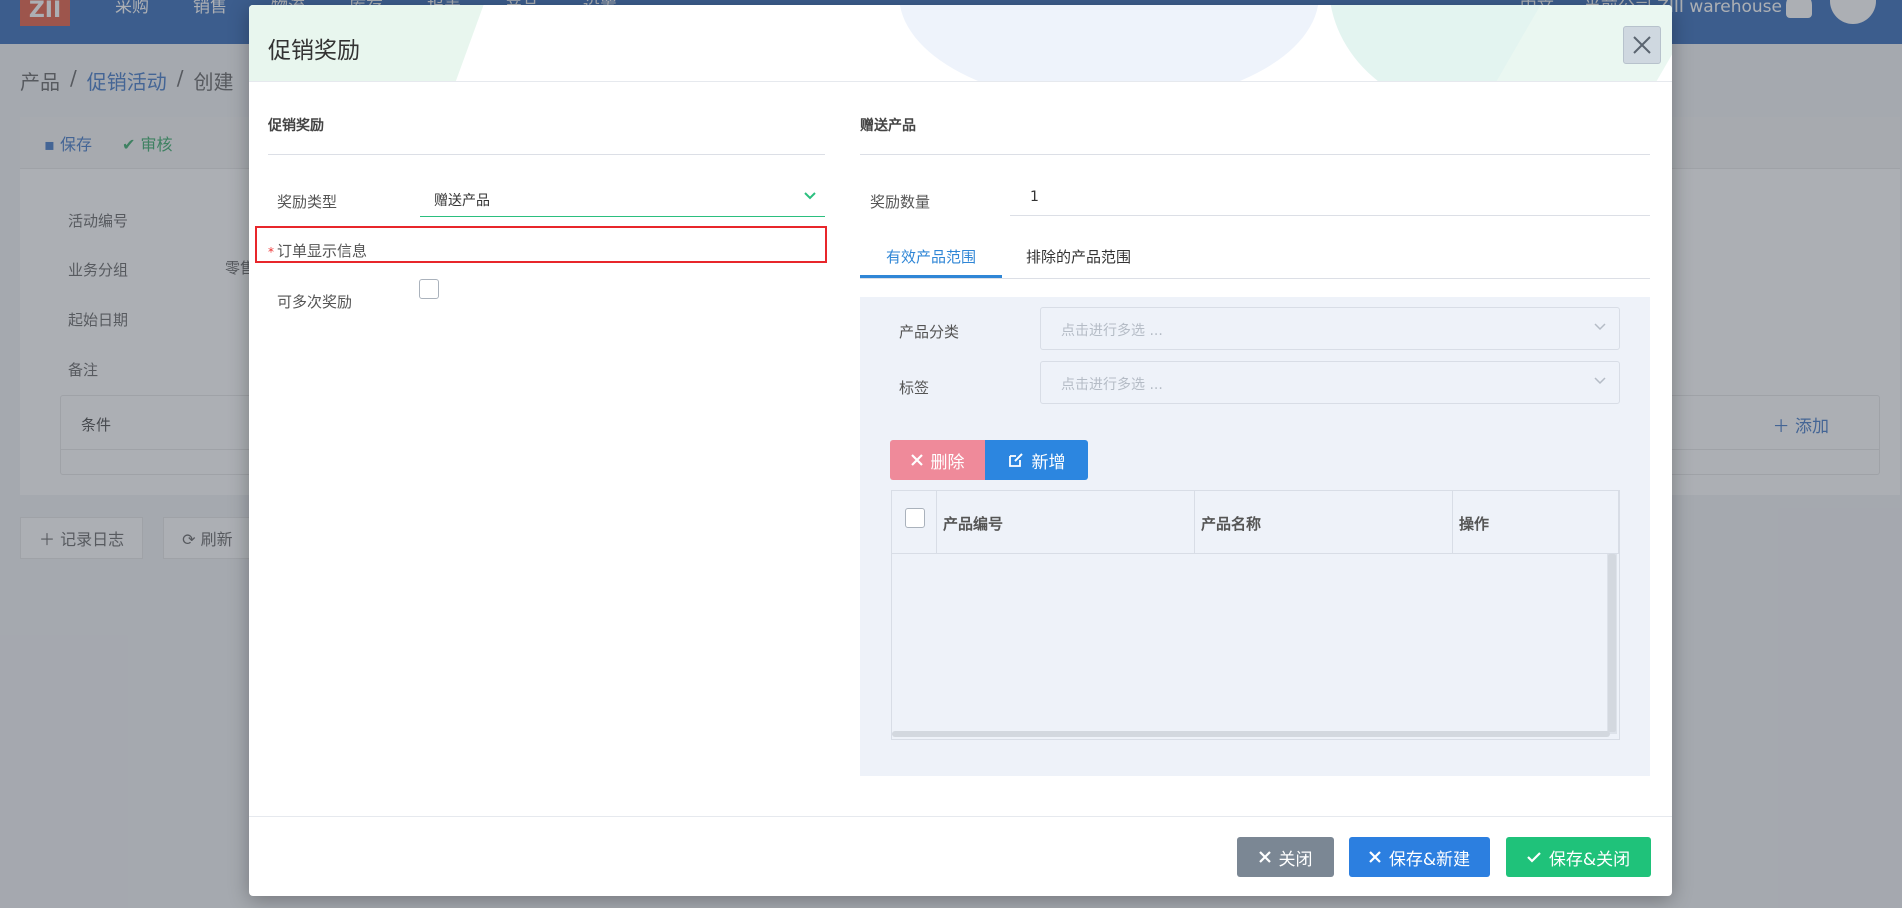 This screenshot has height=908, width=1902. I want to click on order-display-label: * 订单显示信息, so click(317, 250).